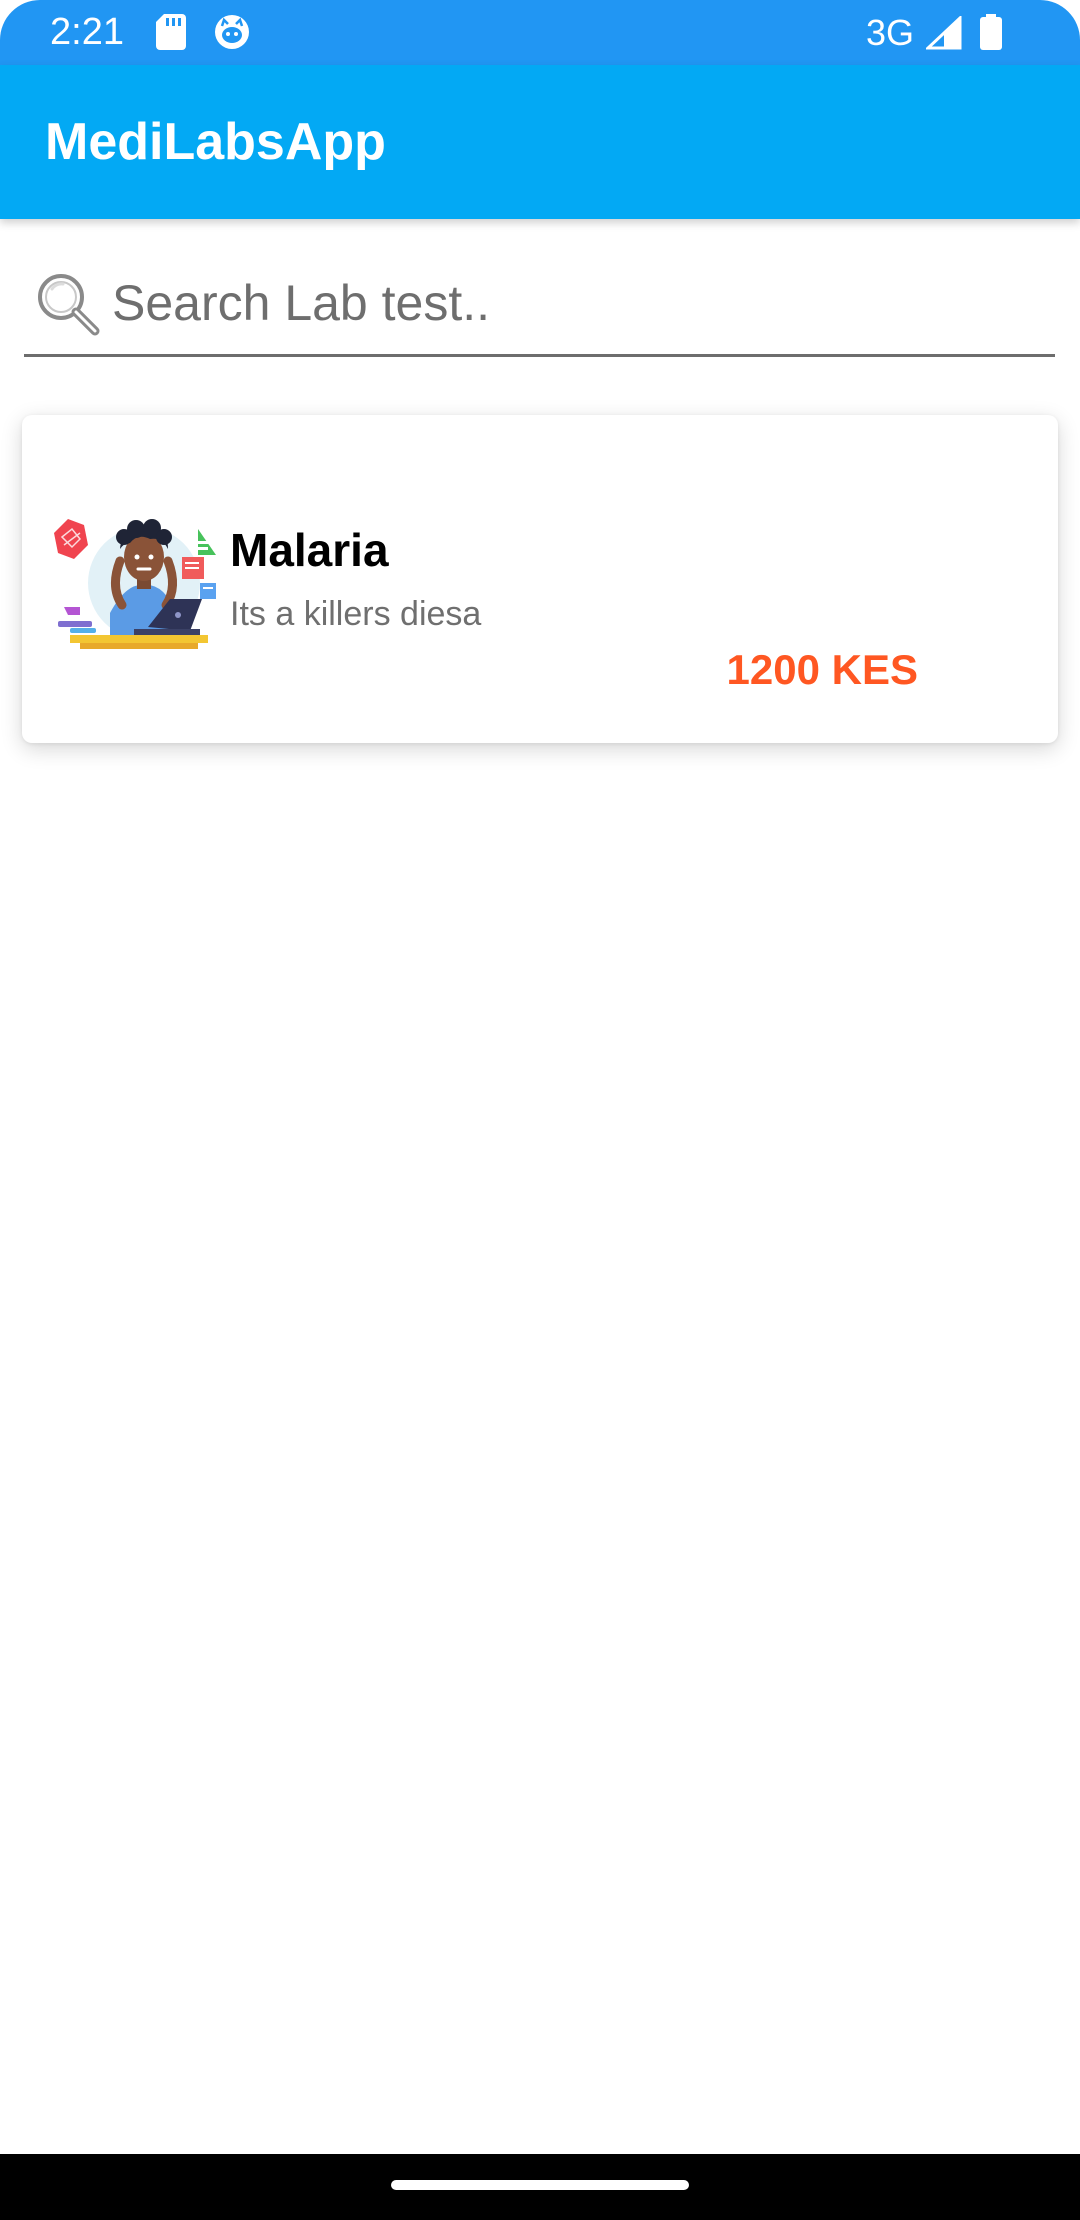  What do you see at coordinates (540, 579) in the screenshot?
I see `lab-test-card: Malaria Its a killers diesa 1200 KES` at bounding box center [540, 579].